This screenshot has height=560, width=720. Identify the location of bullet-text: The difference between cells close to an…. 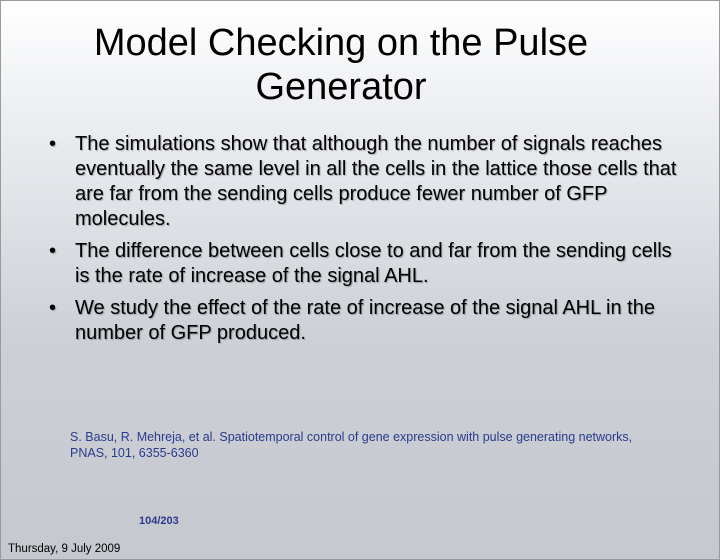
(373, 263).